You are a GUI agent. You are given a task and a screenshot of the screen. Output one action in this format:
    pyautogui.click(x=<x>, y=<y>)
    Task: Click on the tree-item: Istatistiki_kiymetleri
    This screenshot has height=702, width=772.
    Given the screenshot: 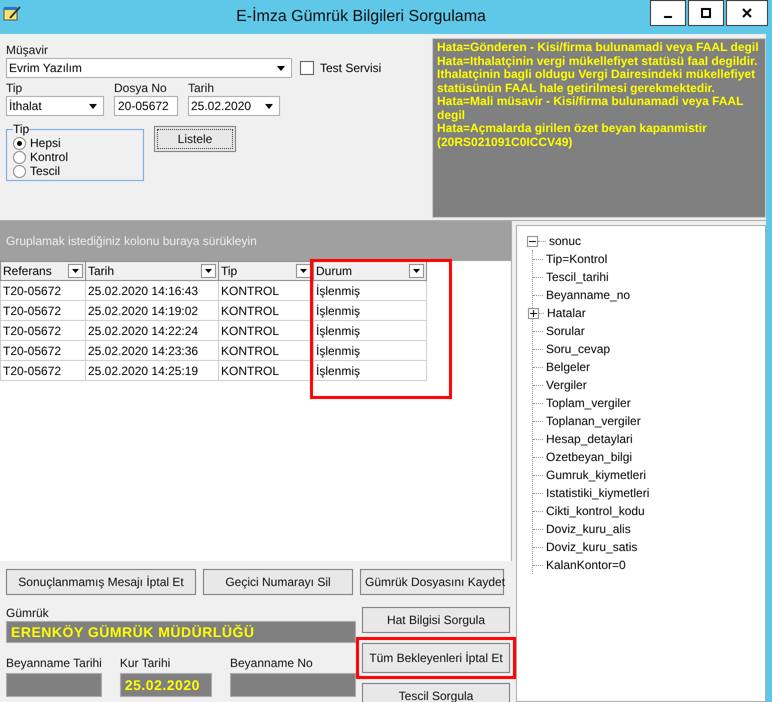 What is the action you would take?
    pyautogui.click(x=641, y=493)
    